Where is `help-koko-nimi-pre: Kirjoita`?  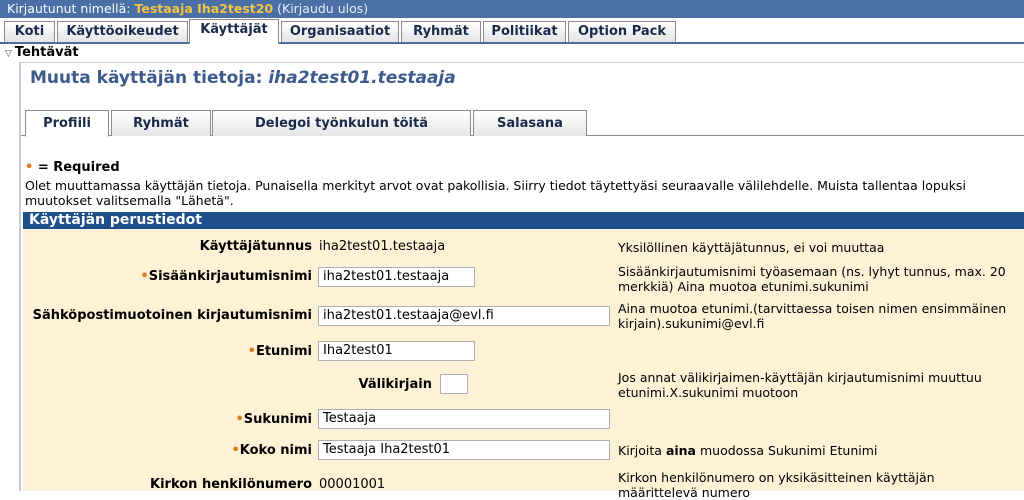 help-koko-nimi-pre: Kirjoita is located at coordinates (642, 450).